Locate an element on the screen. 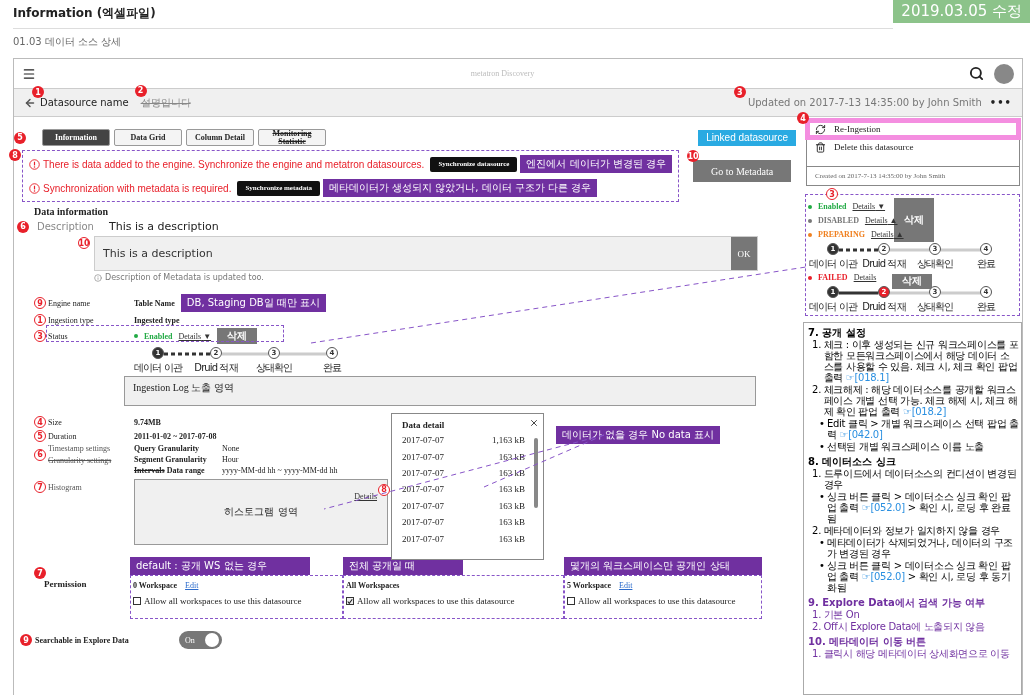 This screenshot has height=695, width=1030. note-text: 체크해제 : 해당 데이터소스를 공개할 워크스페이스 개별 선택 가능. 체크 해제 시, 체크 해제 확인 팝업 출력 ☞[018.2] is located at coordinates (921, 400).